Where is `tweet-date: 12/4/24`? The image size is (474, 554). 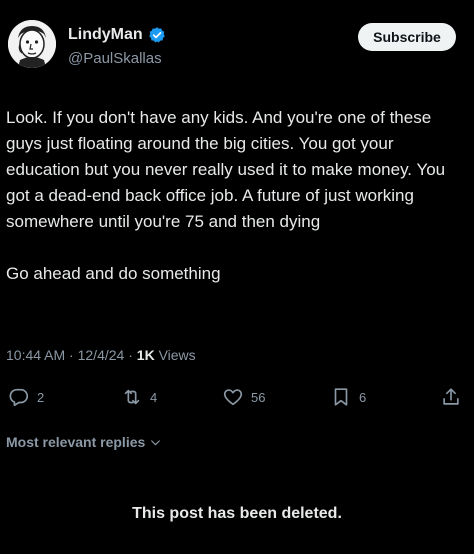 tweet-date: 12/4/24 is located at coordinates (101, 355).